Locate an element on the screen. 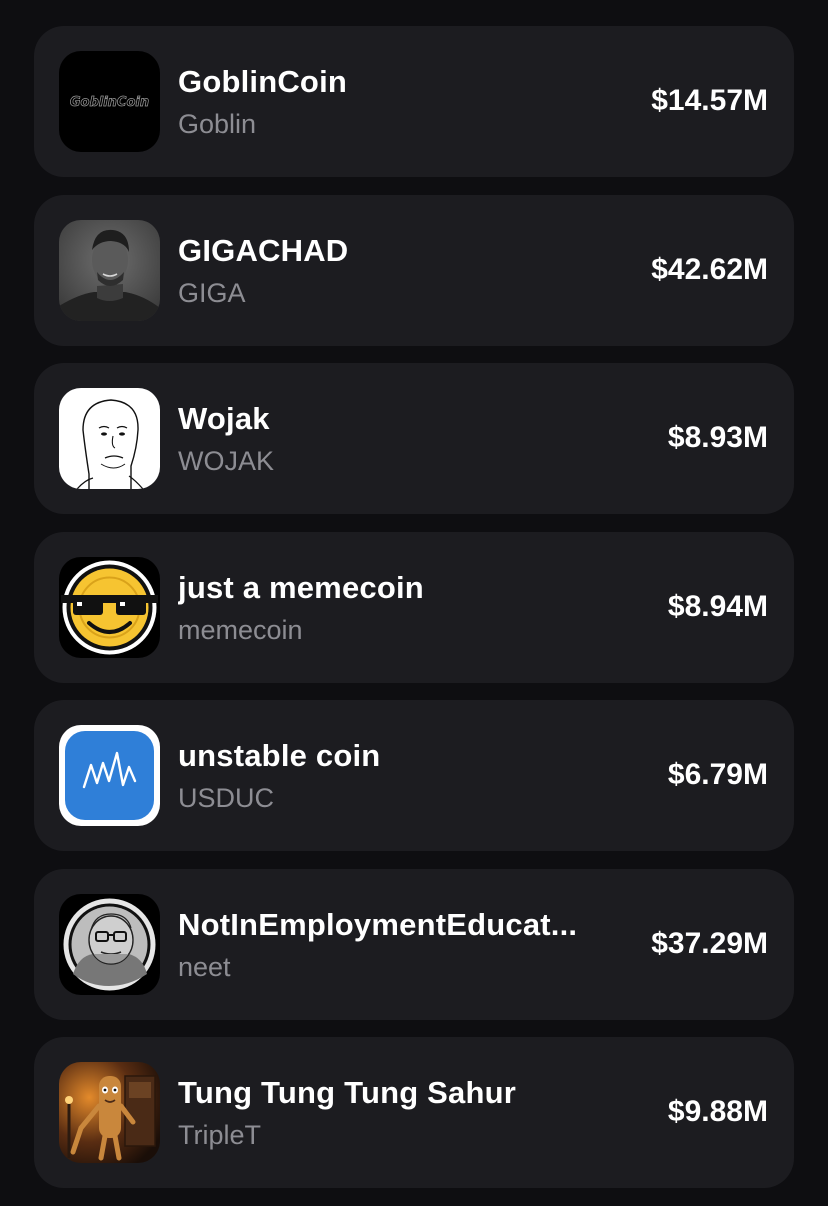 This screenshot has height=1206, width=828. svg-text: GoblinCoin is located at coordinates (109, 102).